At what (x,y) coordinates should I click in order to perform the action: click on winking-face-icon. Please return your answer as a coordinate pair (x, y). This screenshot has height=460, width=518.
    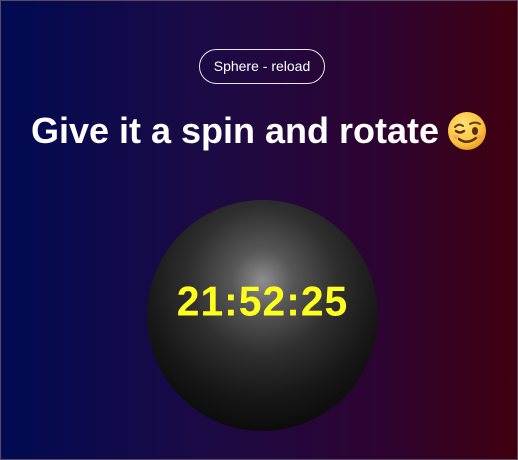
    Looking at the image, I should click on (467, 131).